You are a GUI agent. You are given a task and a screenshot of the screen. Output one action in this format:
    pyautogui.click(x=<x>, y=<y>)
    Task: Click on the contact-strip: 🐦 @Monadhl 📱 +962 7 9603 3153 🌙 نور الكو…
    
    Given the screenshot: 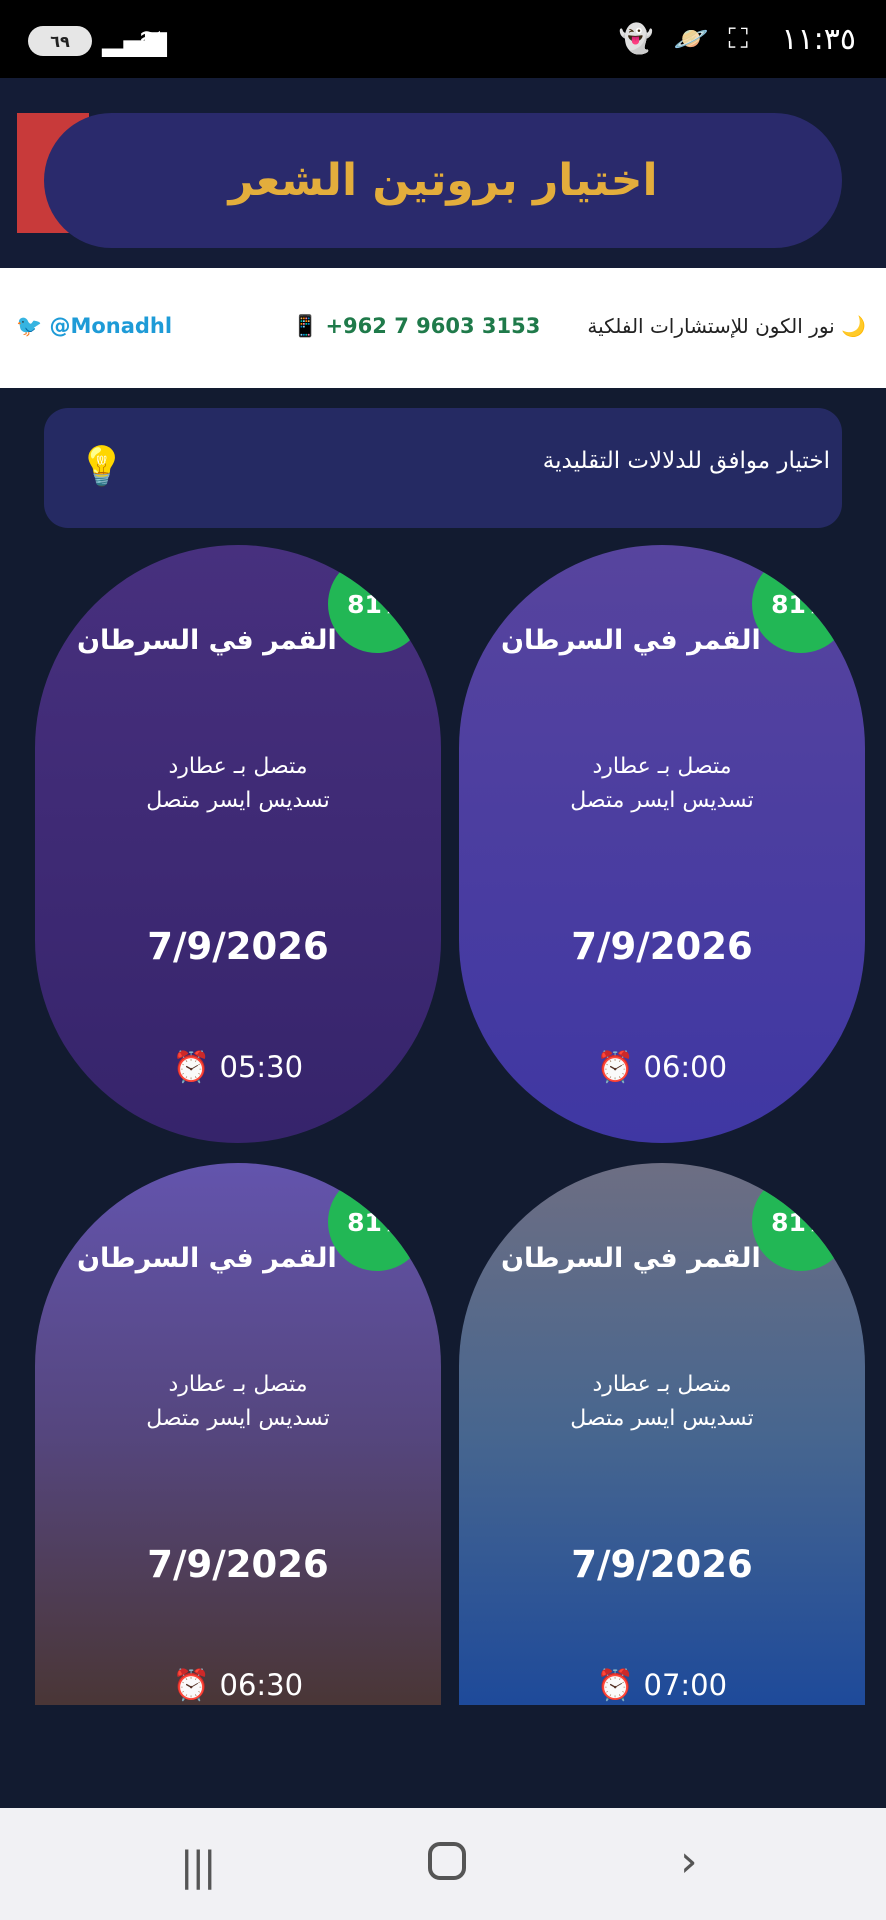 What is the action you would take?
    pyautogui.click(x=443, y=328)
    